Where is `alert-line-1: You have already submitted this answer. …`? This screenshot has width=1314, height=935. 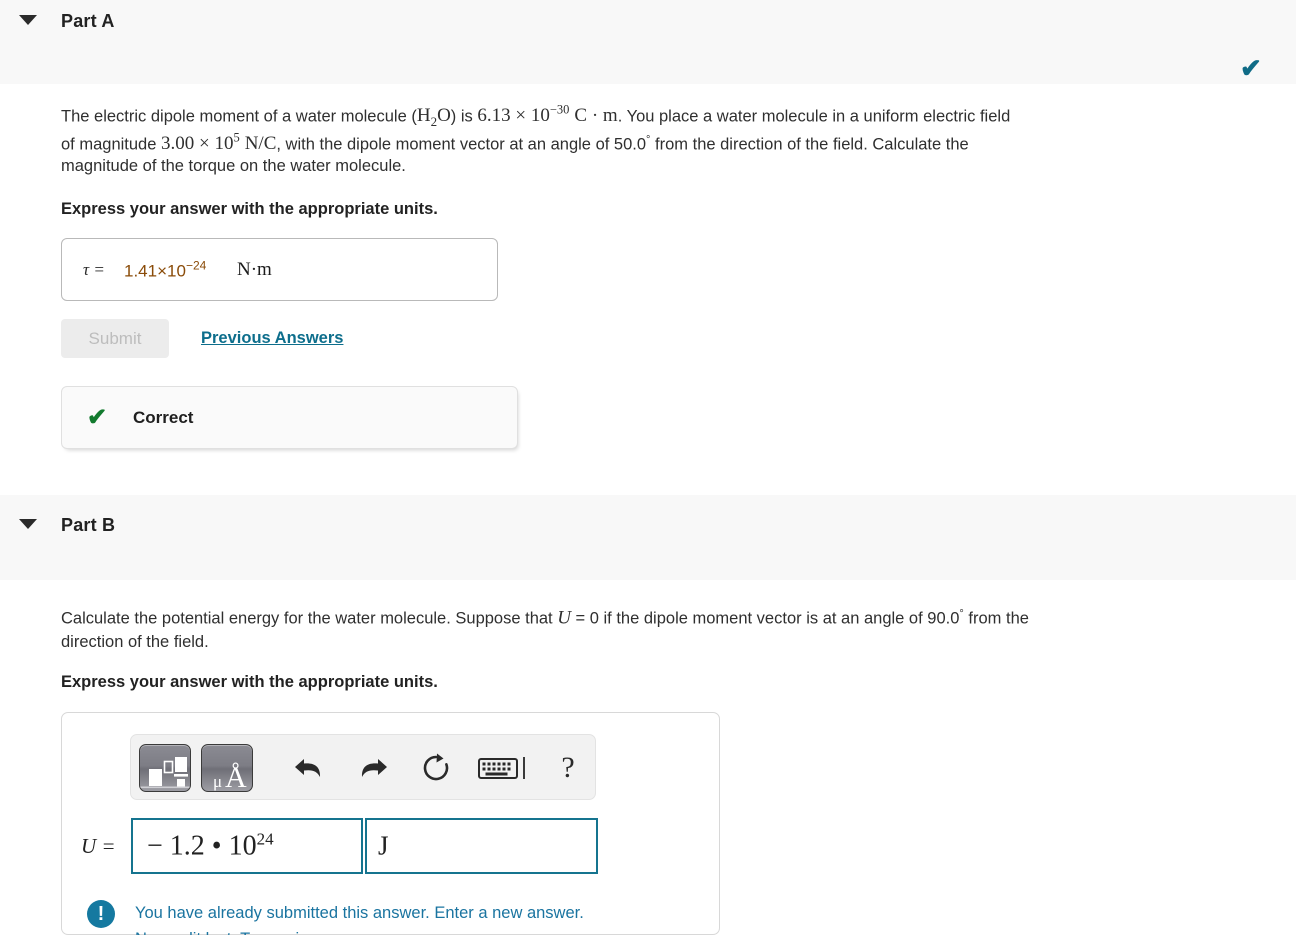
alert-line-1: You have already submitted this answer. … is located at coordinates (359, 913).